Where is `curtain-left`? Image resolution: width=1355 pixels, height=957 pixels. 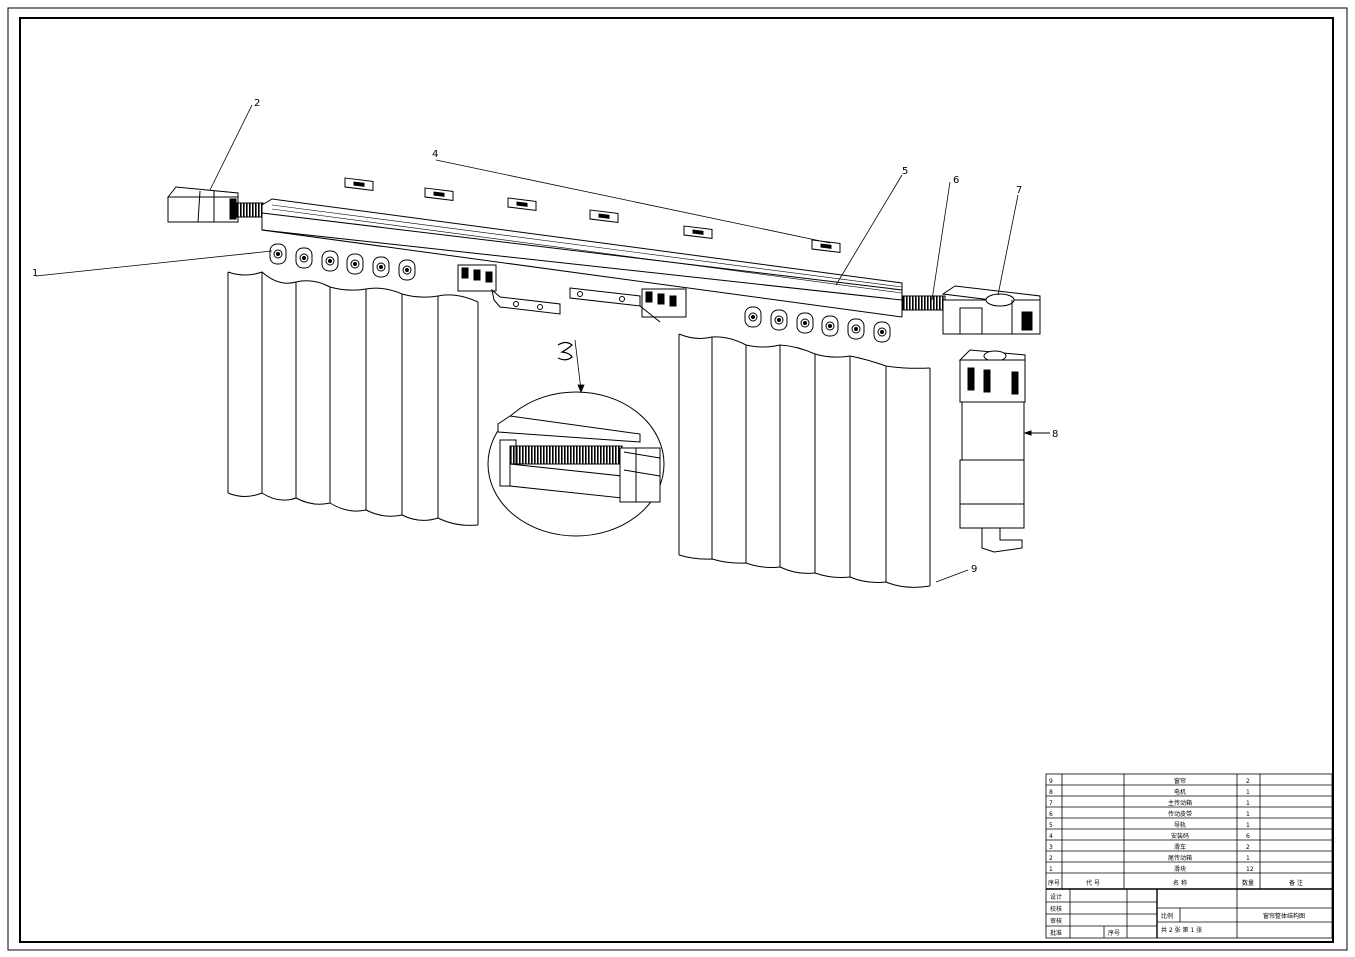
curtain-left is located at coordinates (353, 398).